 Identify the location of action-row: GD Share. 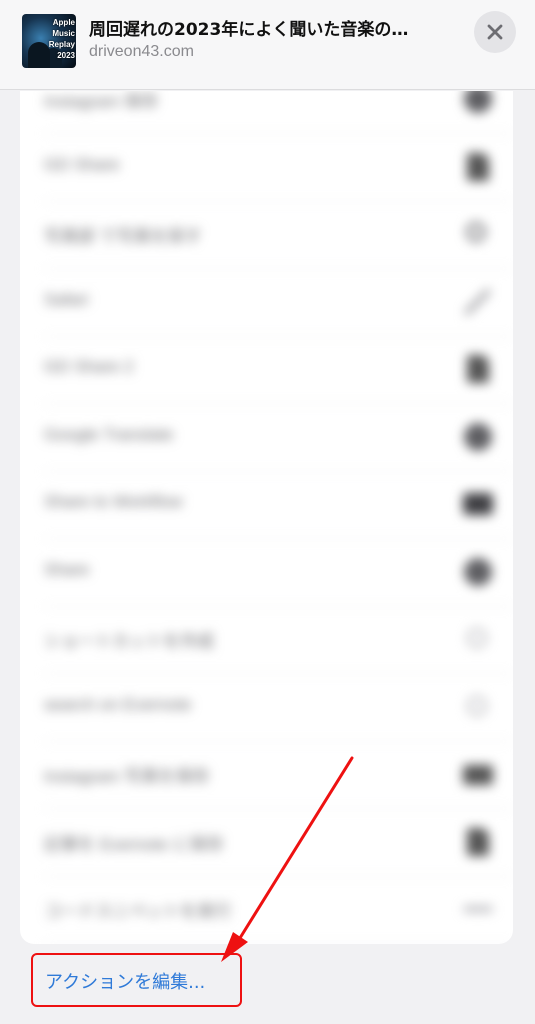
(266, 168).